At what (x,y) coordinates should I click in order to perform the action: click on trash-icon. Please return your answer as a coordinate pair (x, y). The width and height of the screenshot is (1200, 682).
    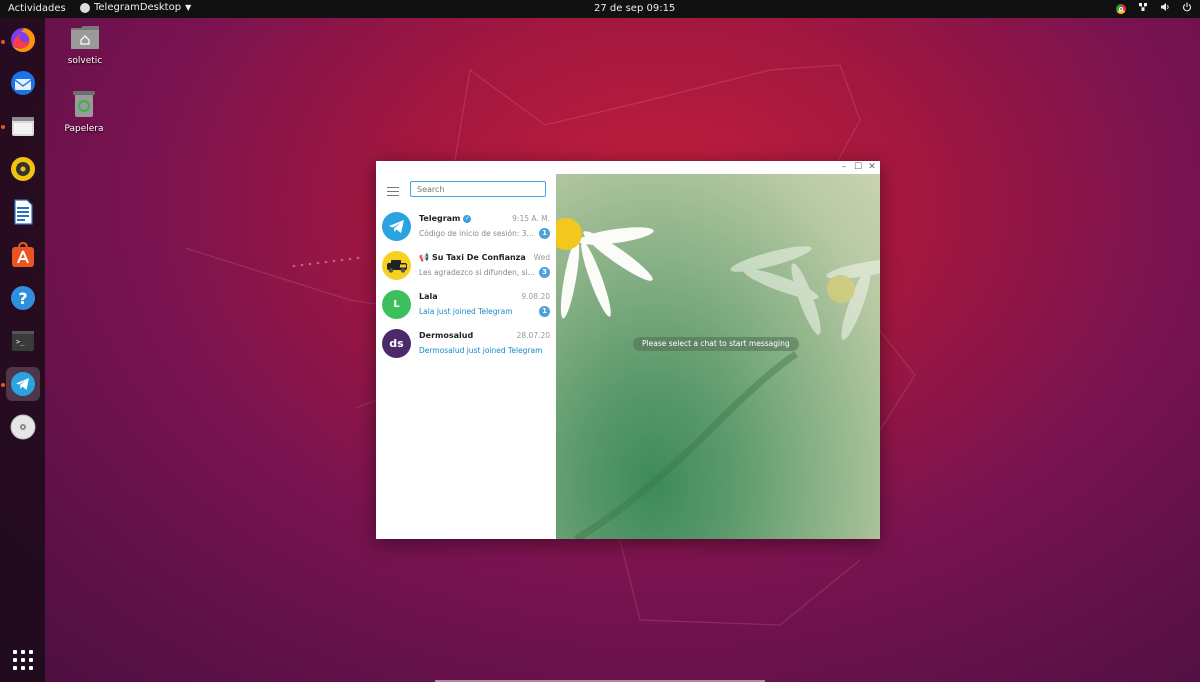
    Looking at the image, I should click on (84, 104).